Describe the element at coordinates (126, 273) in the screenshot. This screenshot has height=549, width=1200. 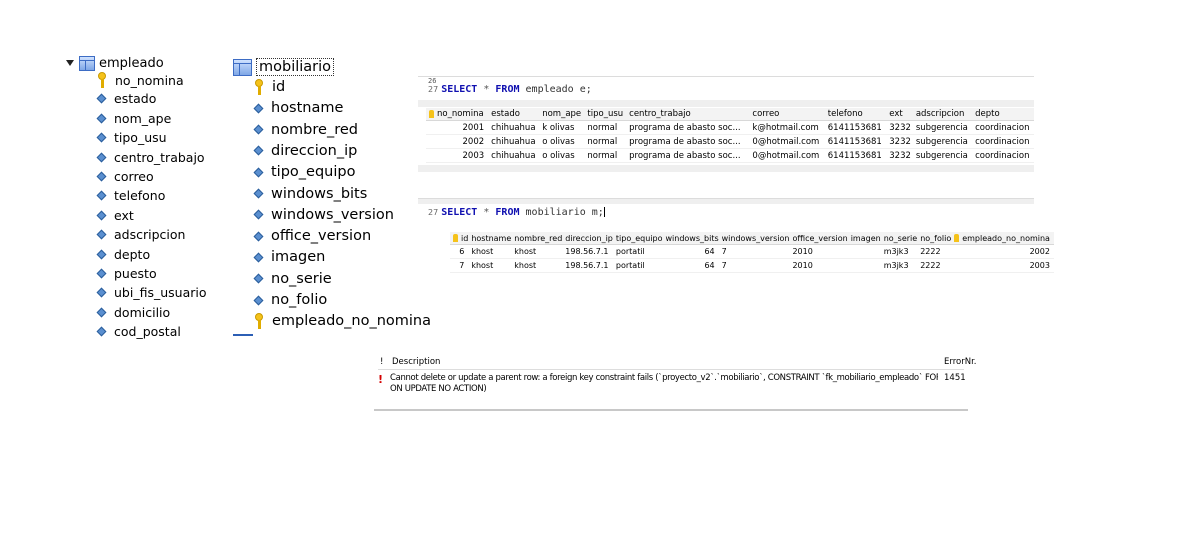
I see `tree-column-puesto: puesto` at that location.